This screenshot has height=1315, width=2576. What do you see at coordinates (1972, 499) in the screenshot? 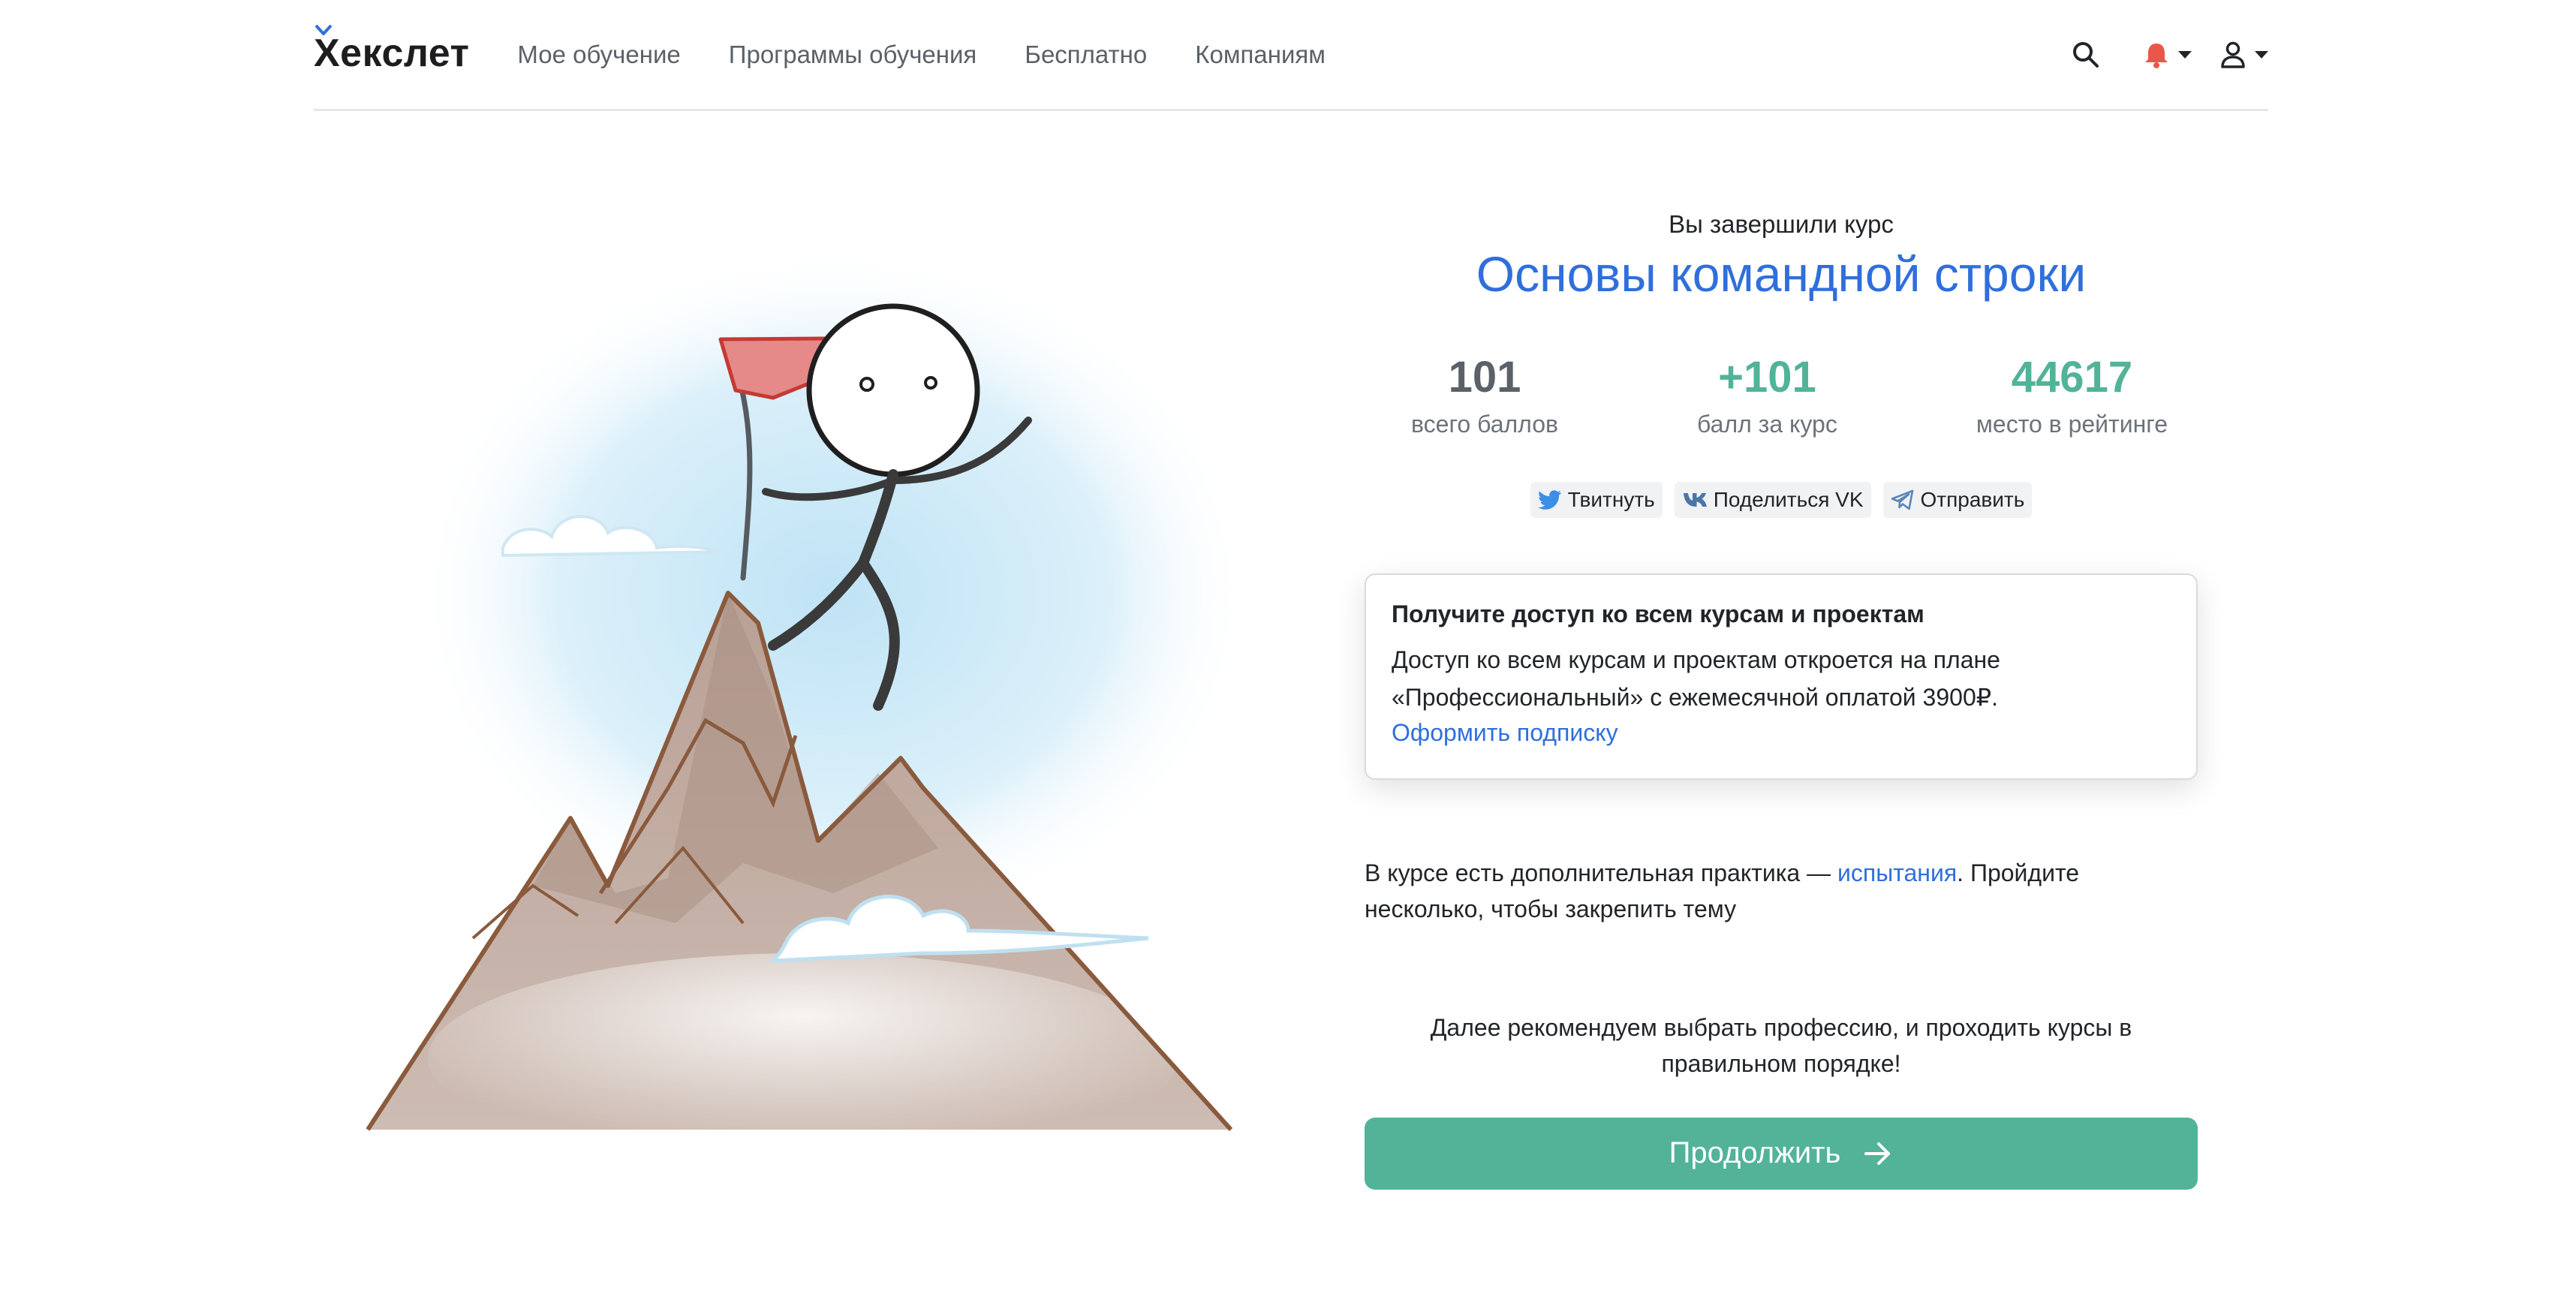
I see `share-telegram-label: Отправить` at bounding box center [1972, 499].